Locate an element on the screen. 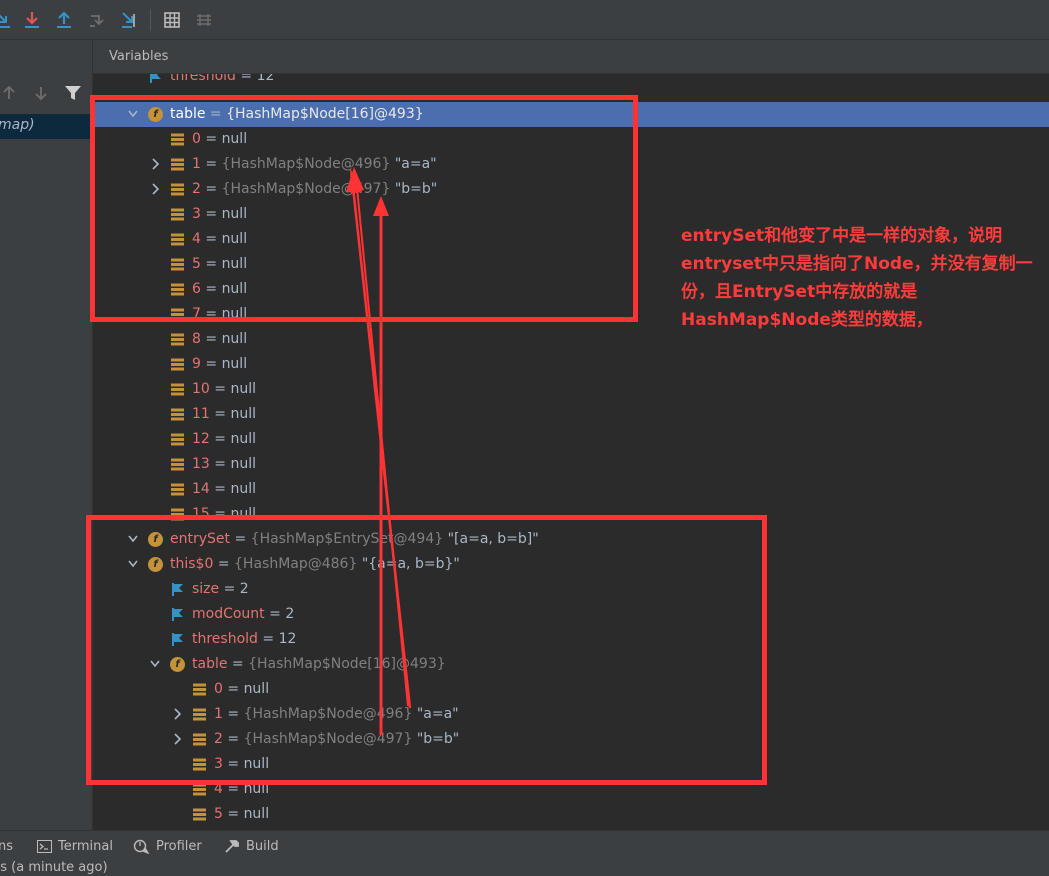 This screenshot has height=876, width=1049. run-to-cursor-icon is located at coordinates (130, 20).